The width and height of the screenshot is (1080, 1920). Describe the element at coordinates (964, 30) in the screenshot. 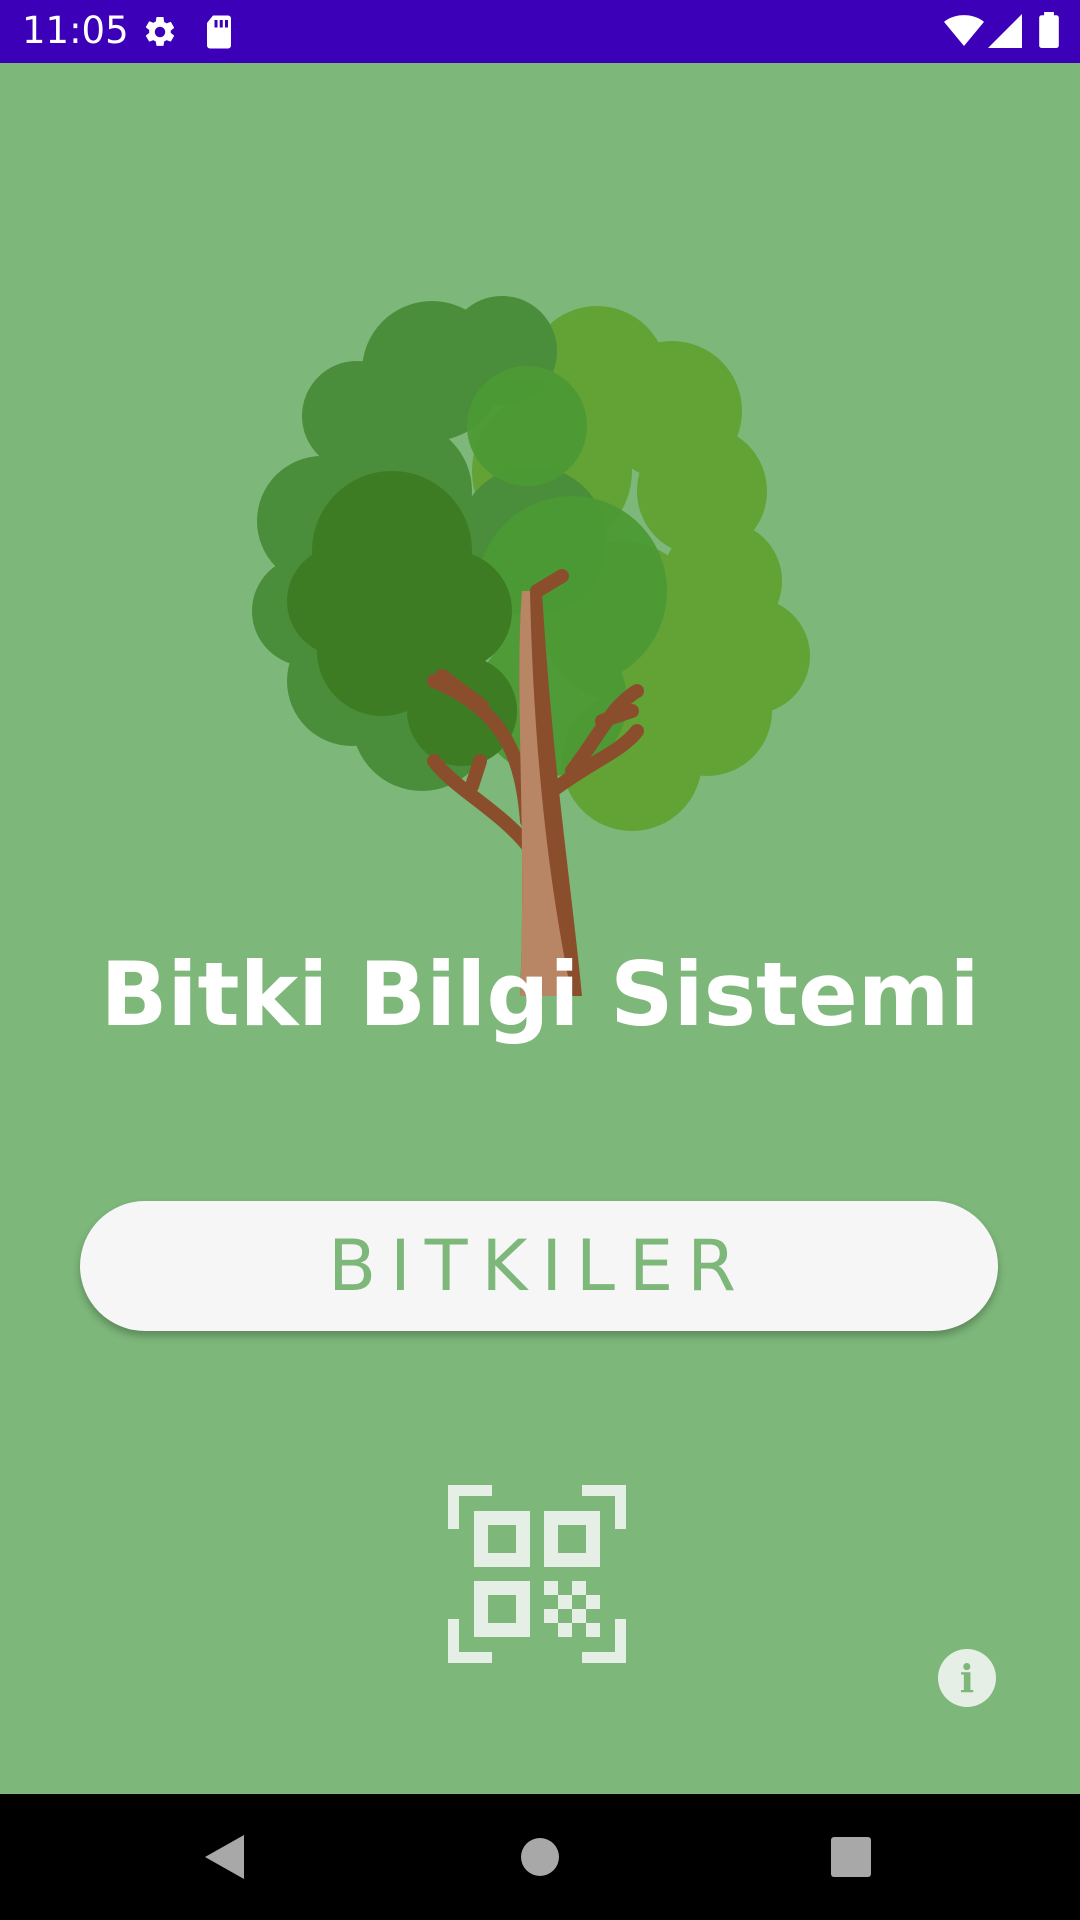

I see `wifi-icon` at that location.